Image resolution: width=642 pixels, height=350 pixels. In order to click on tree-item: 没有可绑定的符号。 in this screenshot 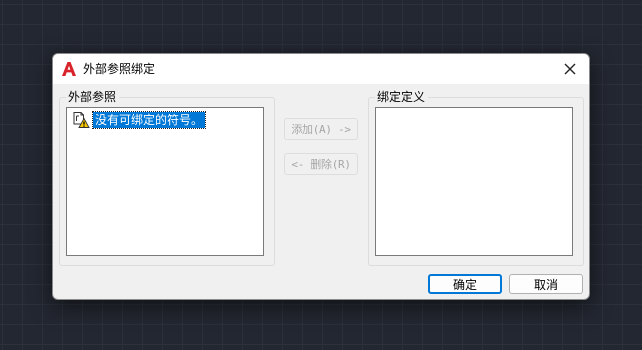, I will do `click(139, 120)`.